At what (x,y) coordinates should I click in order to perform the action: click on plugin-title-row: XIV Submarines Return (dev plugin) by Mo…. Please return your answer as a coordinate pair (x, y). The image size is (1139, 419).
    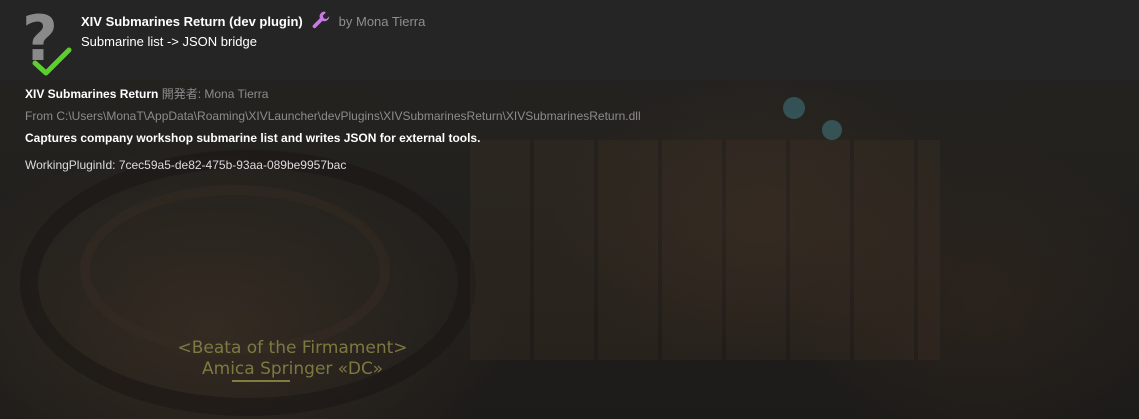
    Looking at the image, I should click on (253, 20).